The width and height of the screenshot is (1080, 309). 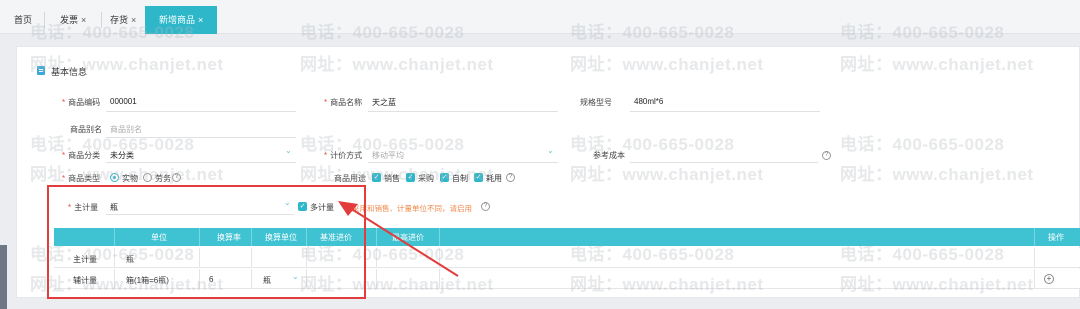 I want to click on type-label: * 商品类型, so click(x=81, y=178).